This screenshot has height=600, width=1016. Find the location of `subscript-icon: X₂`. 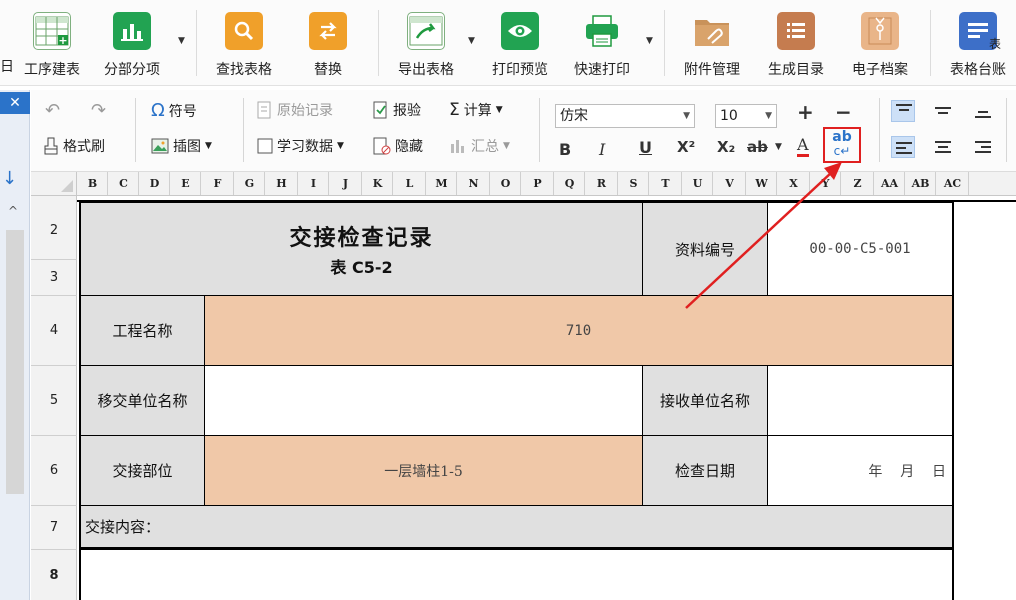

subscript-icon: X₂ is located at coordinates (726, 147).